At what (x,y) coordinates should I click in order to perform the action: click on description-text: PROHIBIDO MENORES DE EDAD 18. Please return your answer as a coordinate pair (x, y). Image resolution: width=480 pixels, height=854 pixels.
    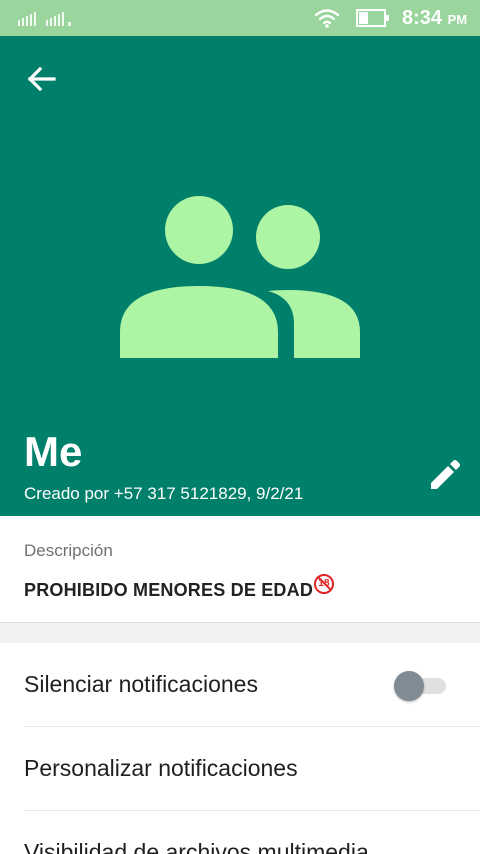
    Looking at the image, I should click on (179, 587).